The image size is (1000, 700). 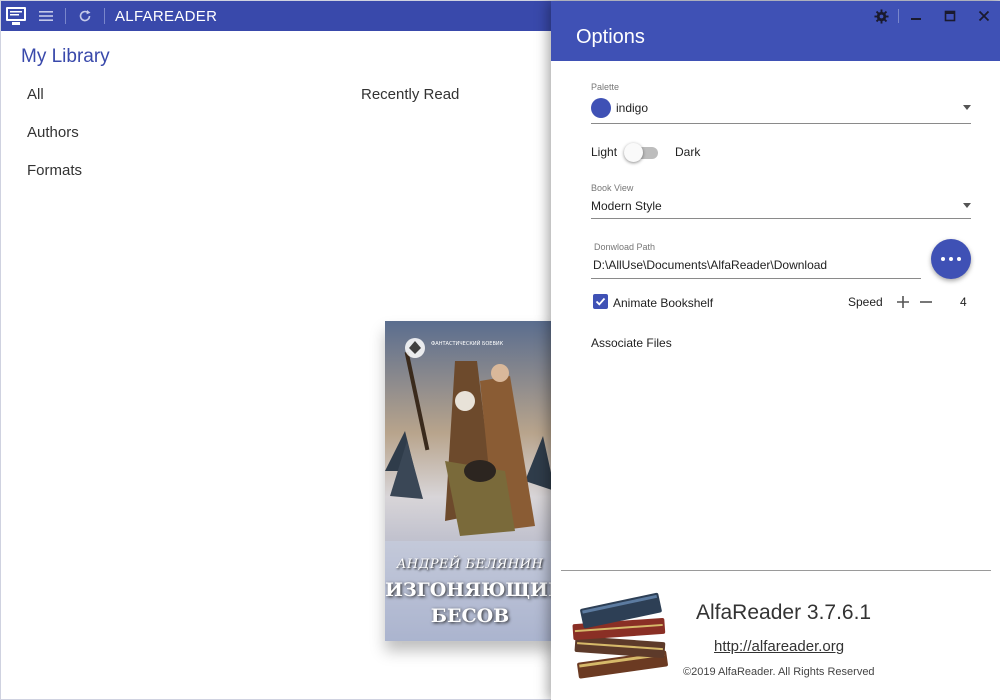 I want to click on book-view-label: Book View, so click(x=612, y=188).